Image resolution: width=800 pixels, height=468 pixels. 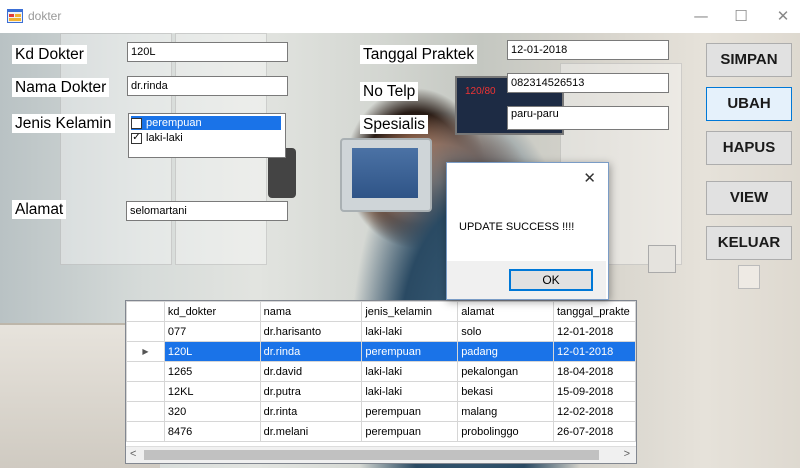 What do you see at coordinates (505, 391) in the screenshot?
I see `cell-alamat: bekasi` at bounding box center [505, 391].